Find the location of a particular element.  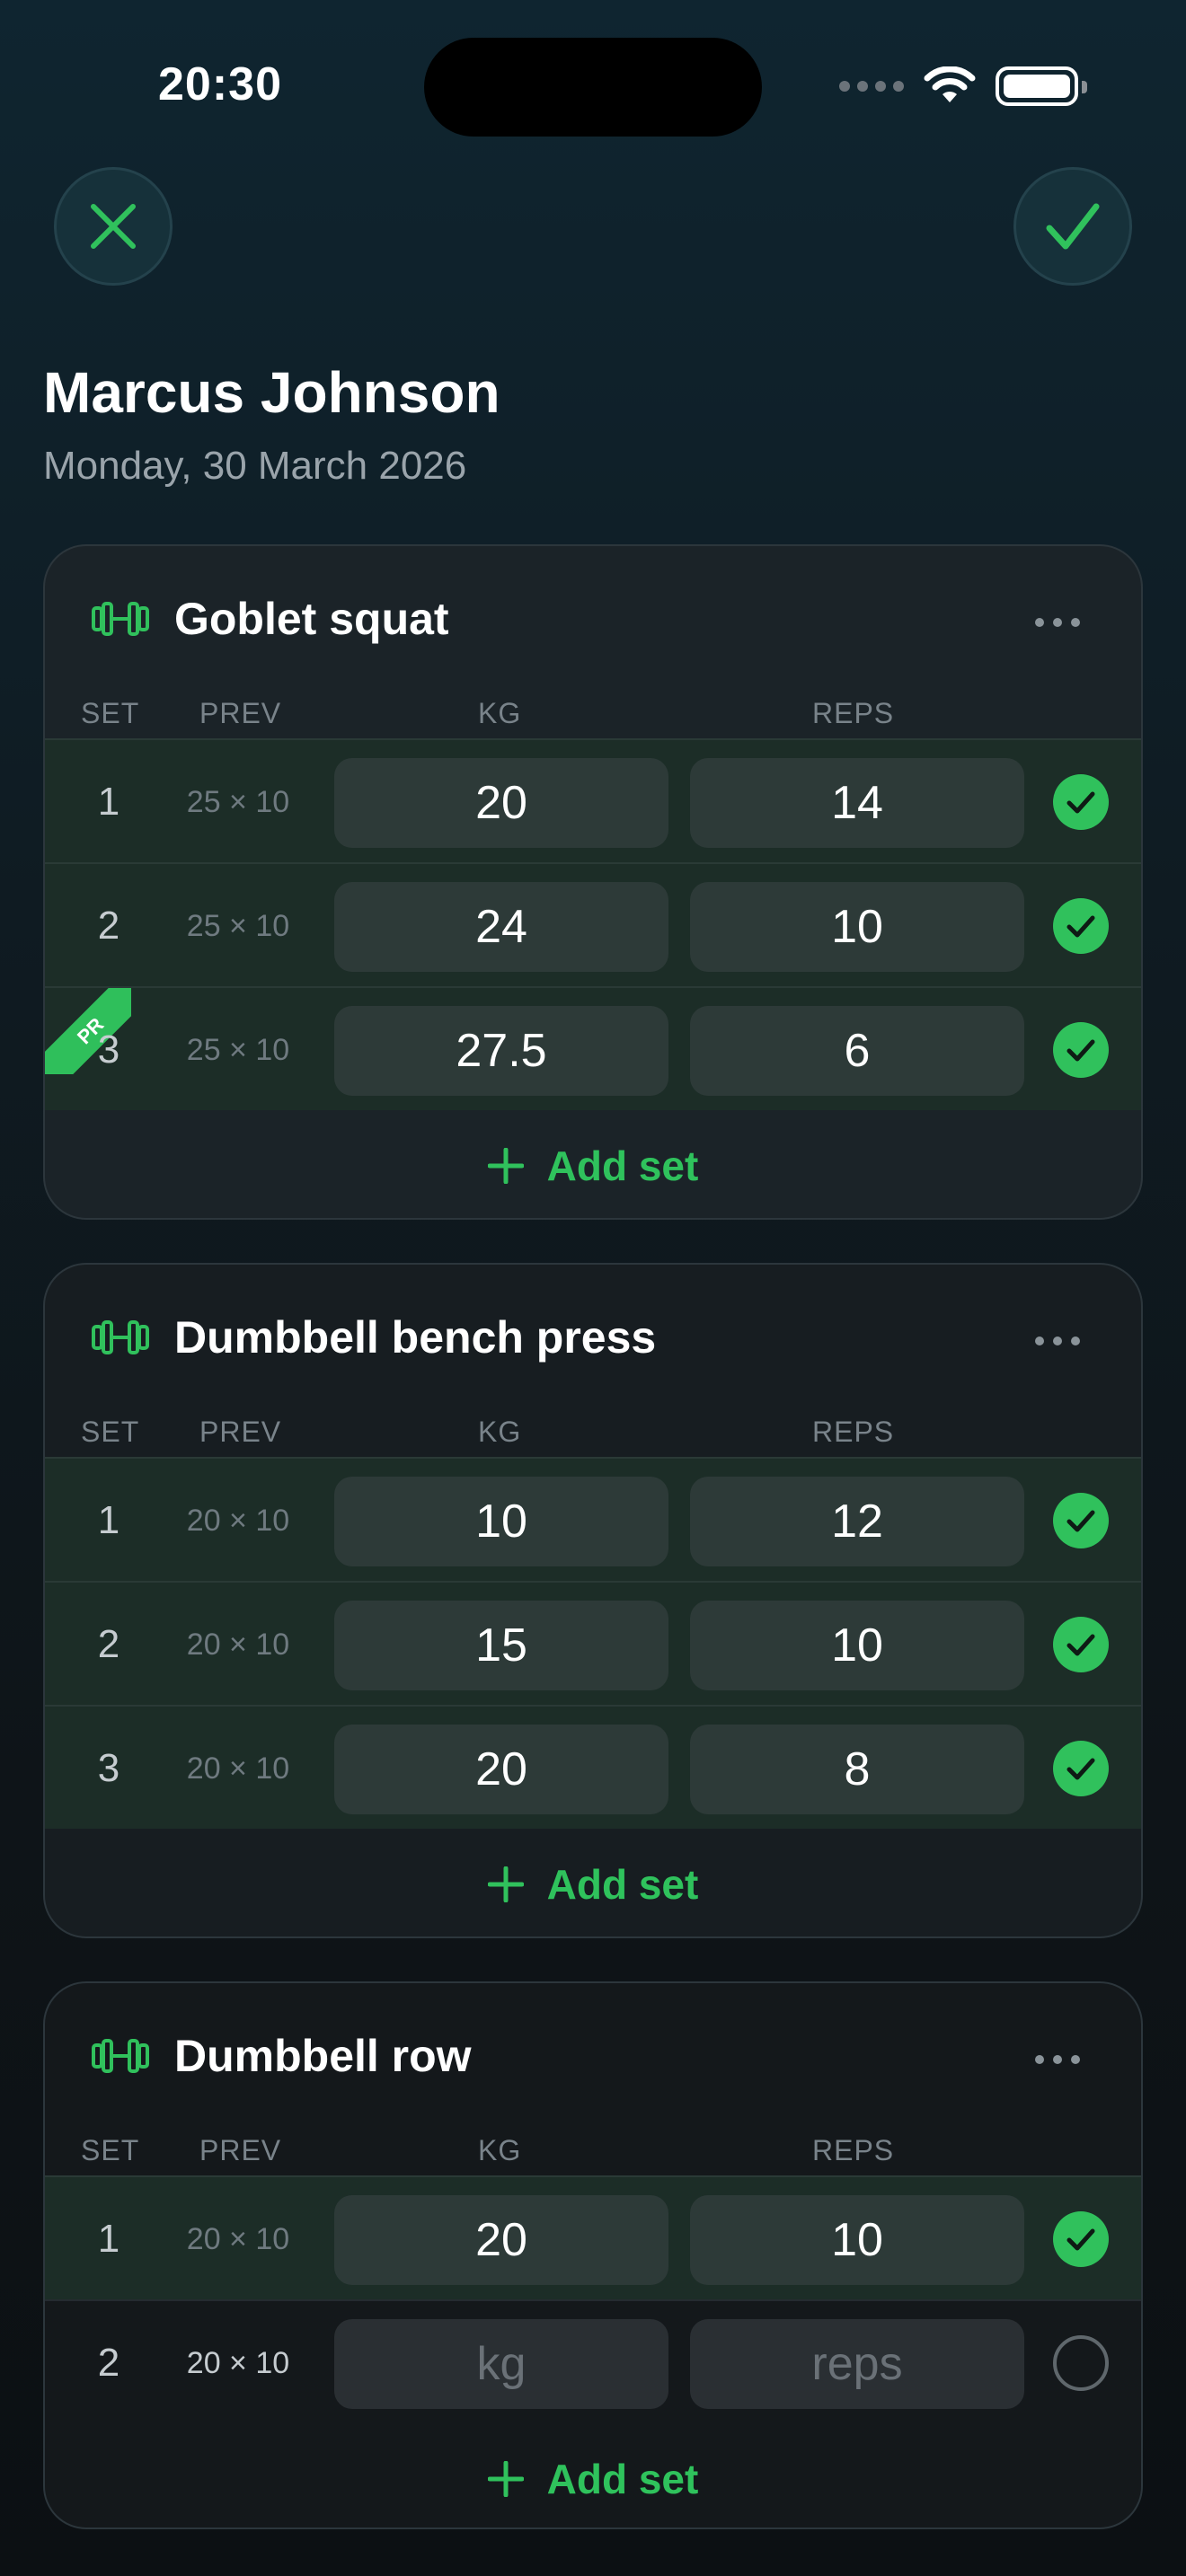

finish-workout-button is located at coordinates (1072, 226).